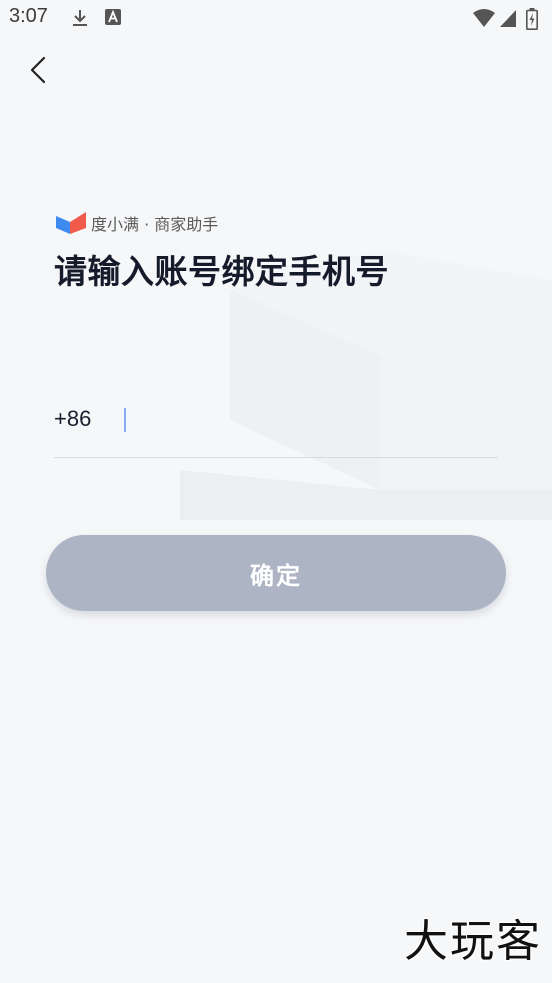 This screenshot has height=983, width=552. I want to click on back-button, so click(40, 70).